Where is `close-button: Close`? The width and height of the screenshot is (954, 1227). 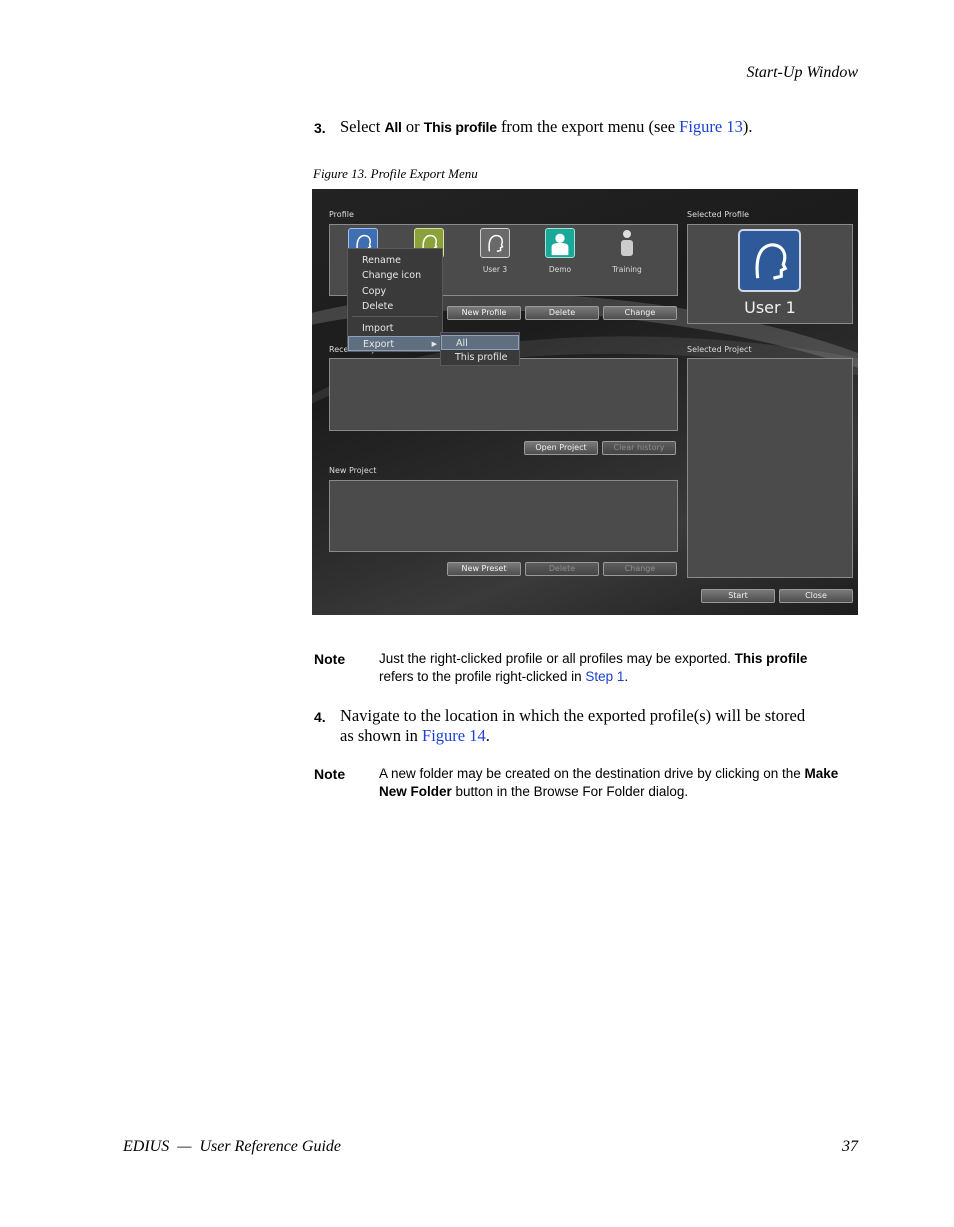 close-button: Close is located at coordinates (816, 596).